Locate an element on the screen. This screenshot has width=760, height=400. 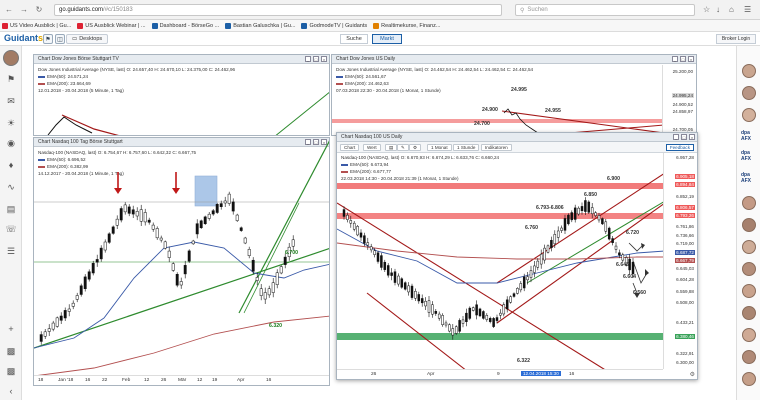
tag-icon: ♦ is located at coordinates (11, 165).